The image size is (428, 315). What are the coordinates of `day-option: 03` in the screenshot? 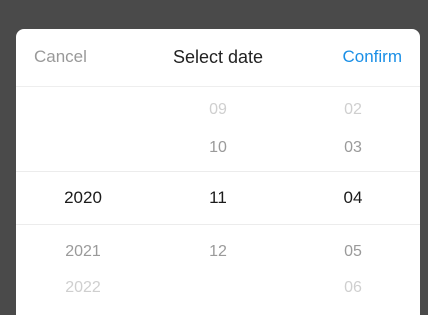 It's located at (353, 148).